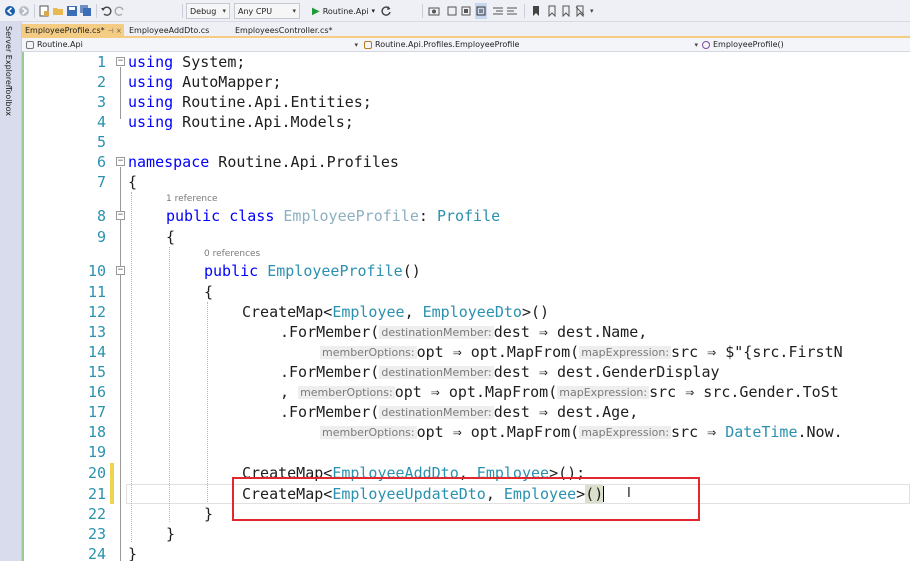  Describe the element at coordinates (101, 182) in the screenshot. I see `line-number: 7` at that location.